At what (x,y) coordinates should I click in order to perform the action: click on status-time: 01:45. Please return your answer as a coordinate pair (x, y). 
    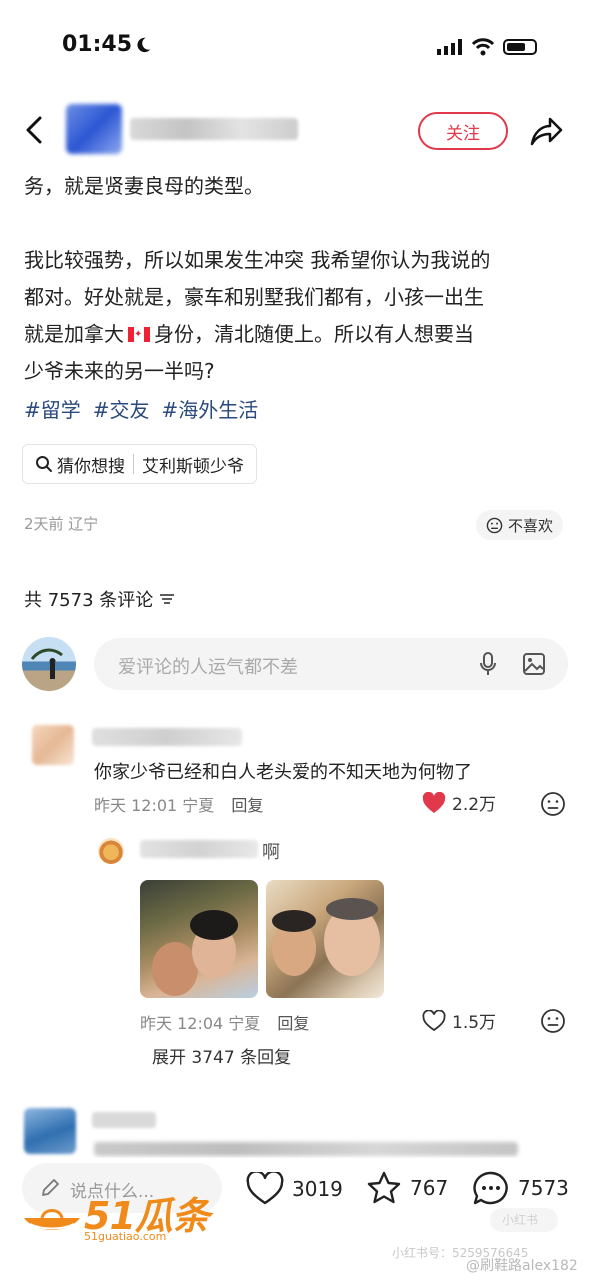
    Looking at the image, I should click on (97, 44).